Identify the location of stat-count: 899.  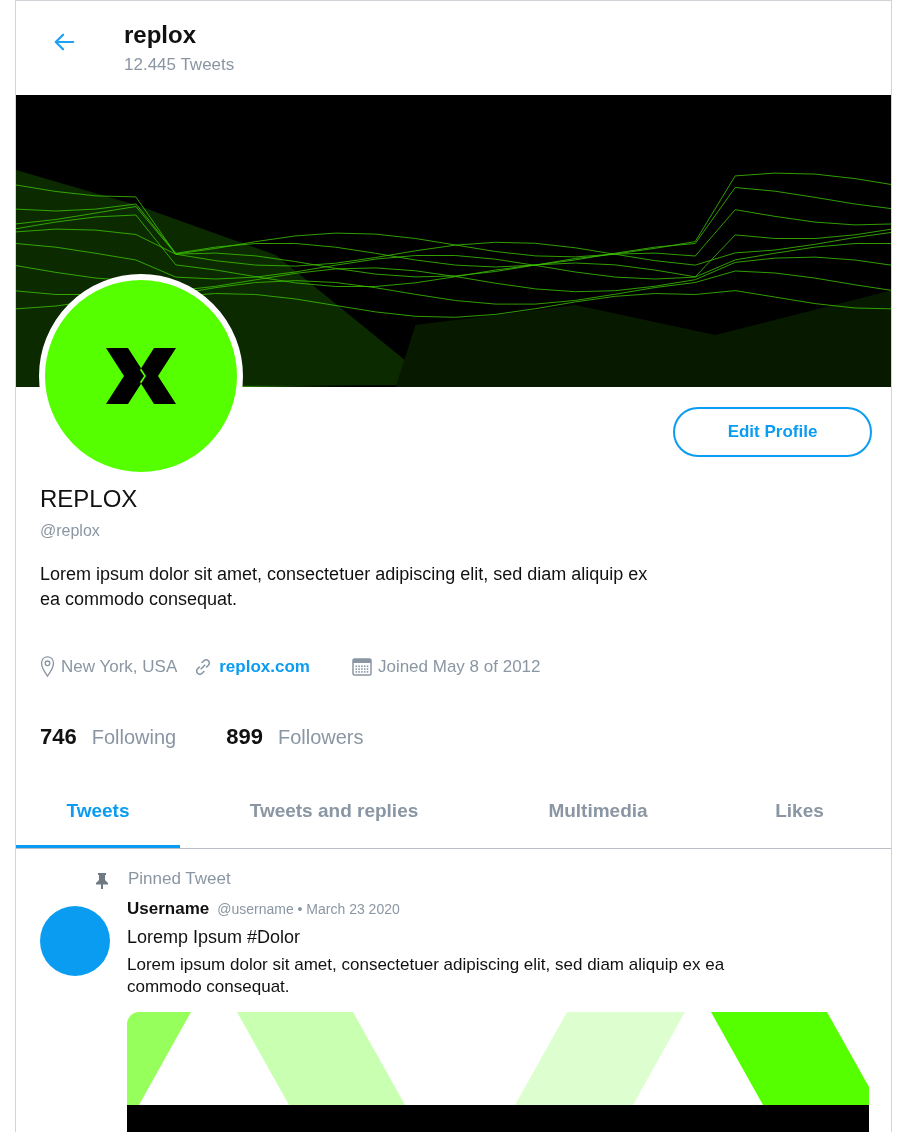
(244, 737).